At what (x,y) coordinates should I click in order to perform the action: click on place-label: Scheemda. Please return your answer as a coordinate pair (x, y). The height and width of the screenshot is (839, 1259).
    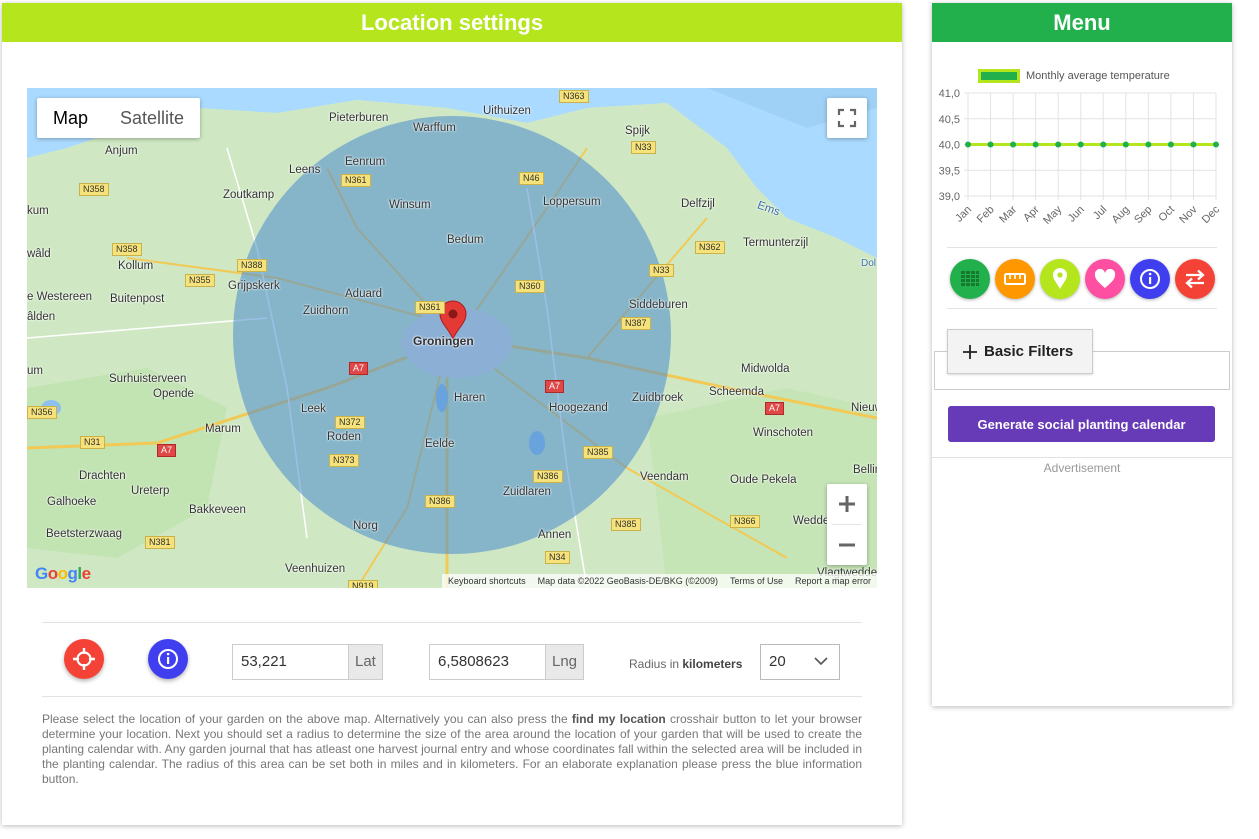
    Looking at the image, I should click on (736, 392).